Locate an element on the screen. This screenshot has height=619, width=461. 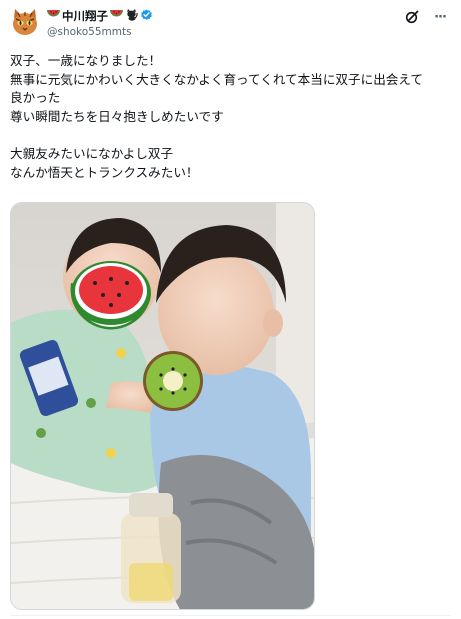
author-name-row: 中川翔子 is located at coordinates (100, 16).